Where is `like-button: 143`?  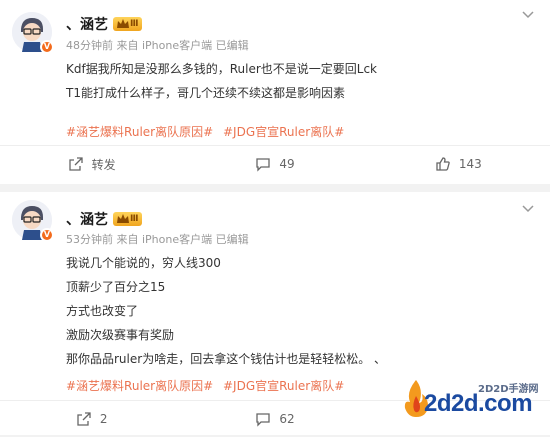 like-button: 143 is located at coordinates (458, 164).